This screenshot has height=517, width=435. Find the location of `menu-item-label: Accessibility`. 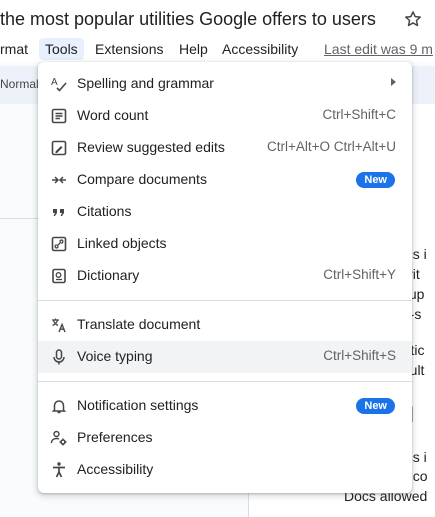

menu-item-label: Accessibility is located at coordinates (115, 469).